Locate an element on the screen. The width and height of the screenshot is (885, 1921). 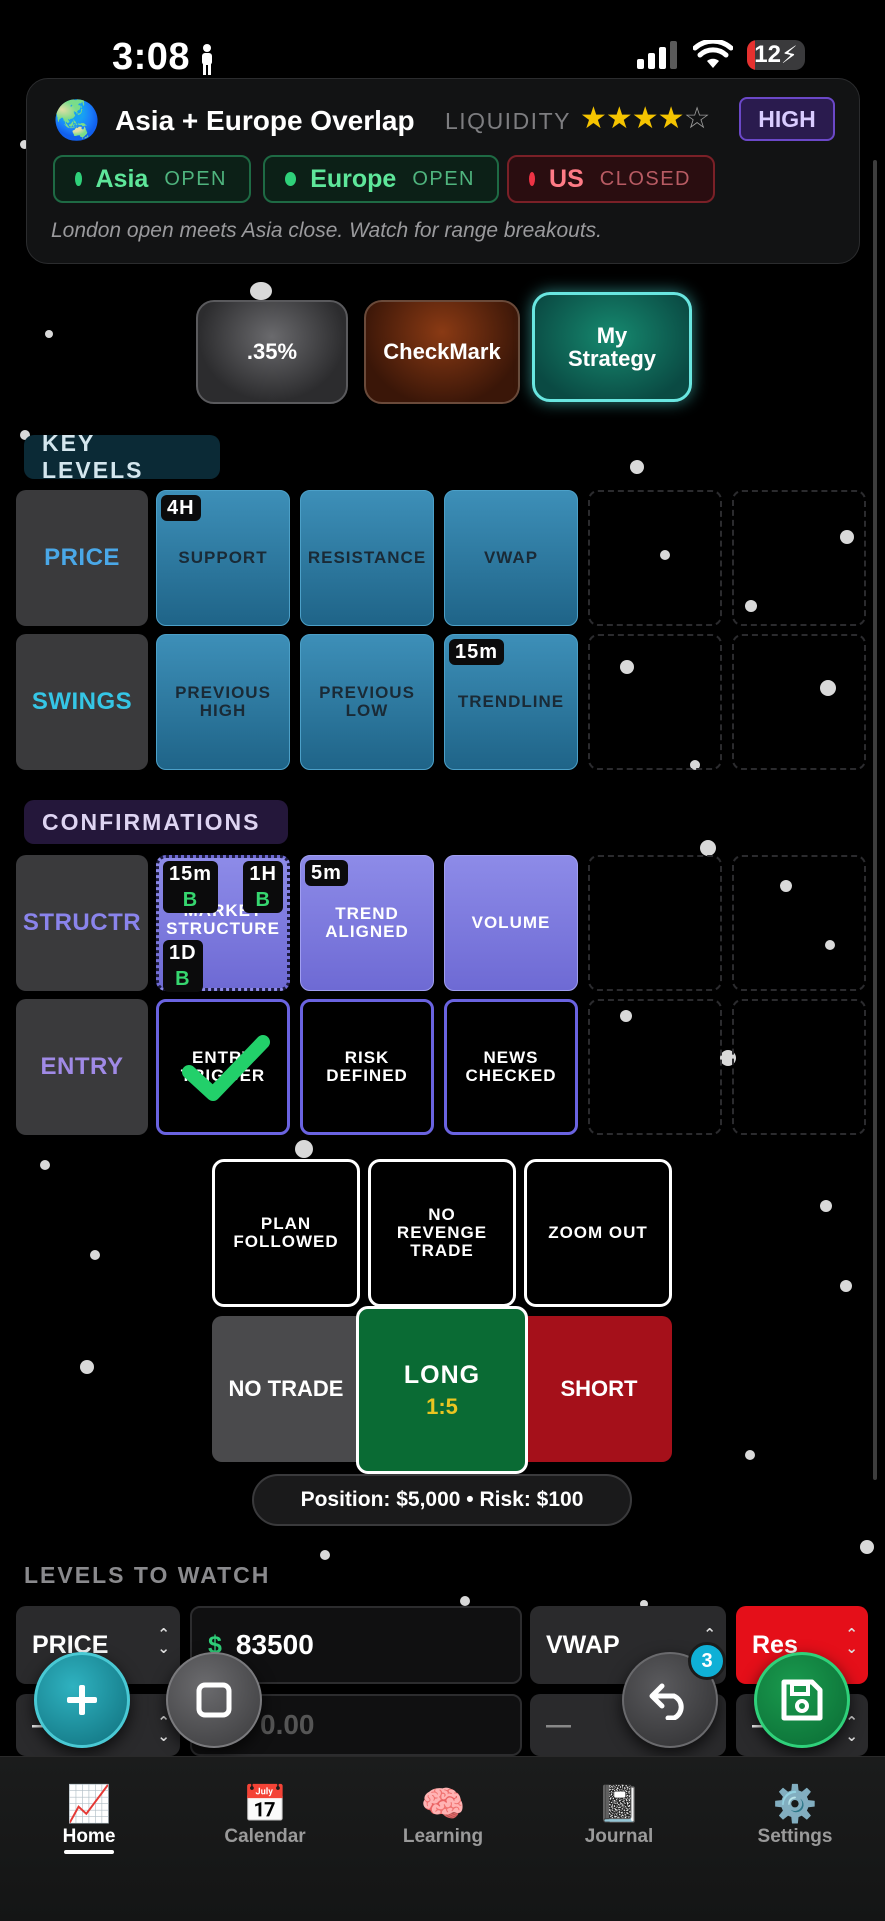
position-summary: Position: $5,000 • Risk: $100 is located at coordinates (442, 1500).